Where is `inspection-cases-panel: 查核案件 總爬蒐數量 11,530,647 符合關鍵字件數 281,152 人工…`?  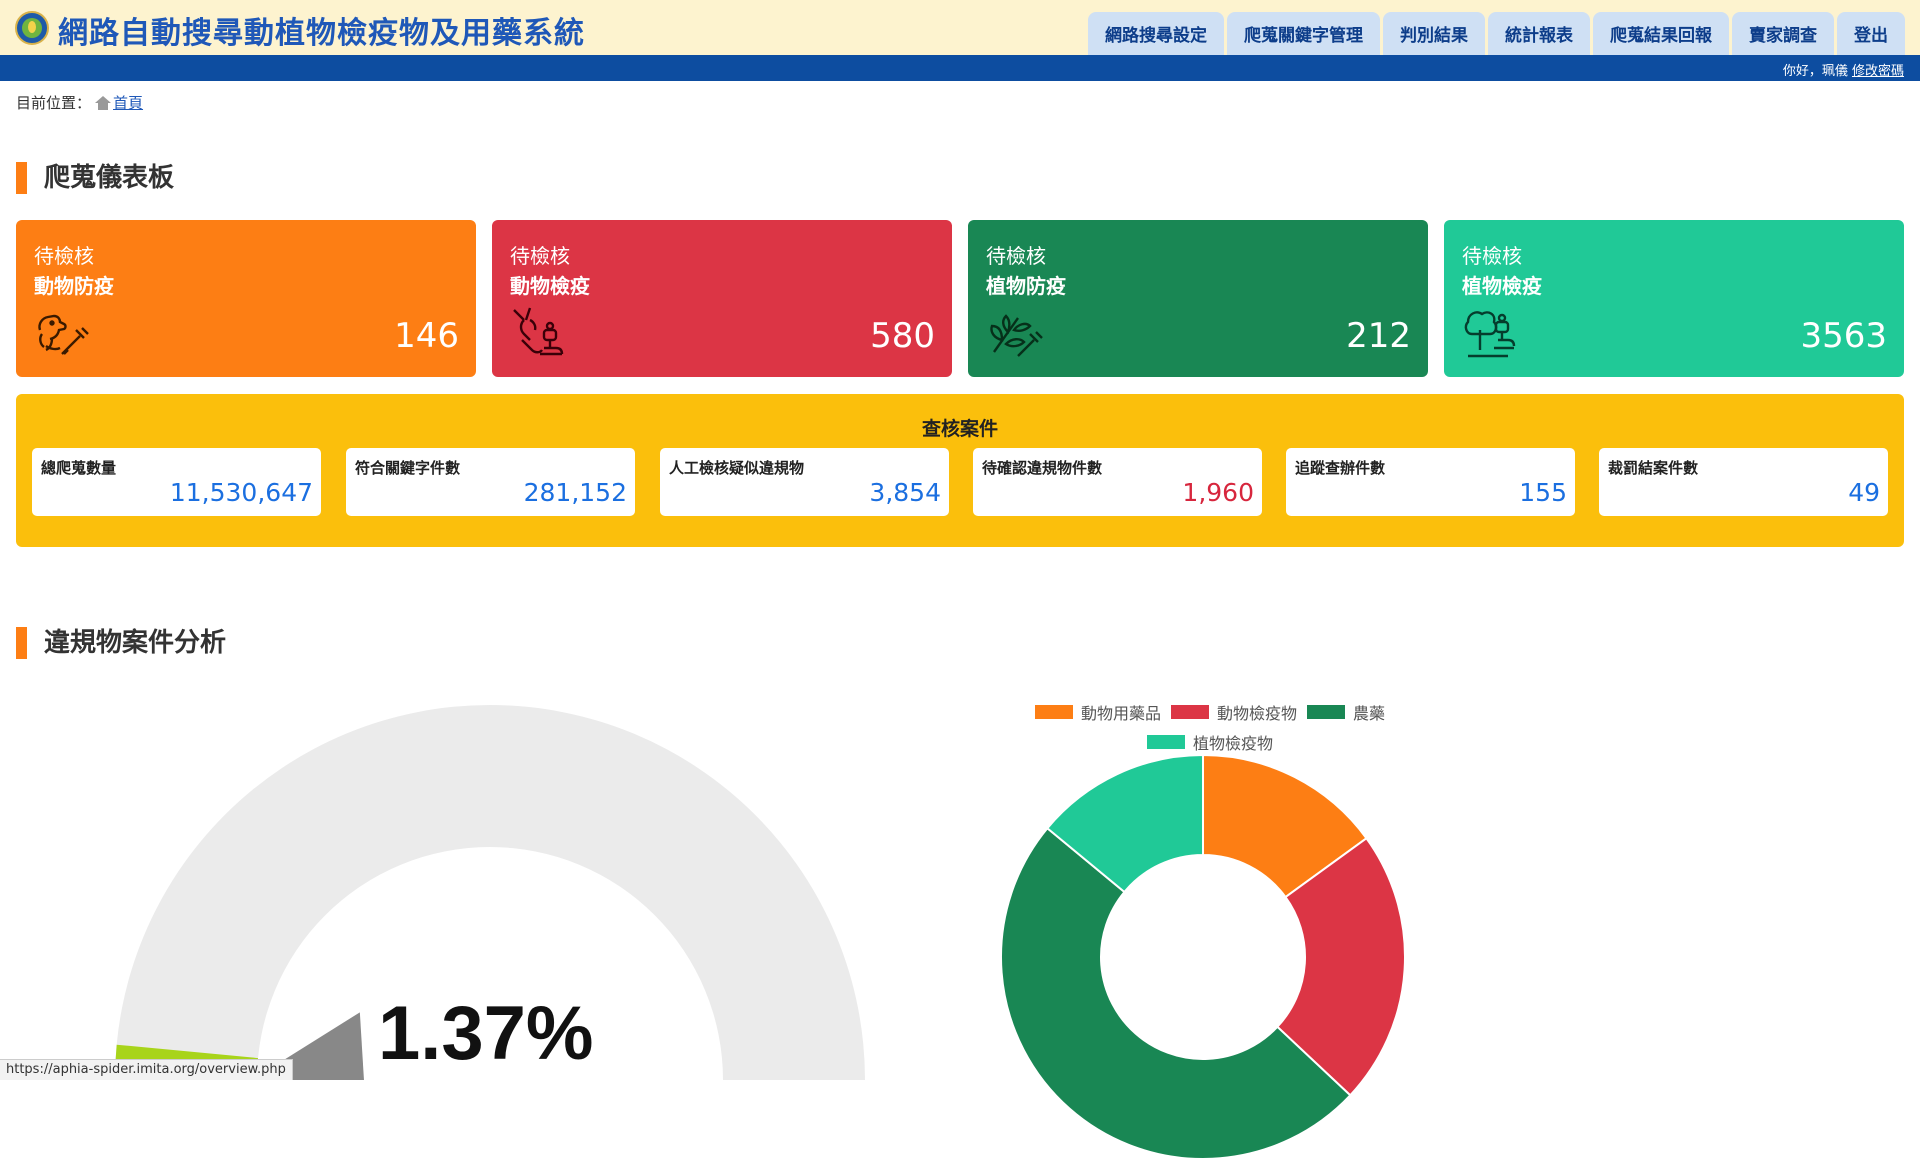
inspection-cases-panel: 查核案件 總爬蒐數量 11,530,647 符合關鍵字件數 281,152 人工… is located at coordinates (960, 470).